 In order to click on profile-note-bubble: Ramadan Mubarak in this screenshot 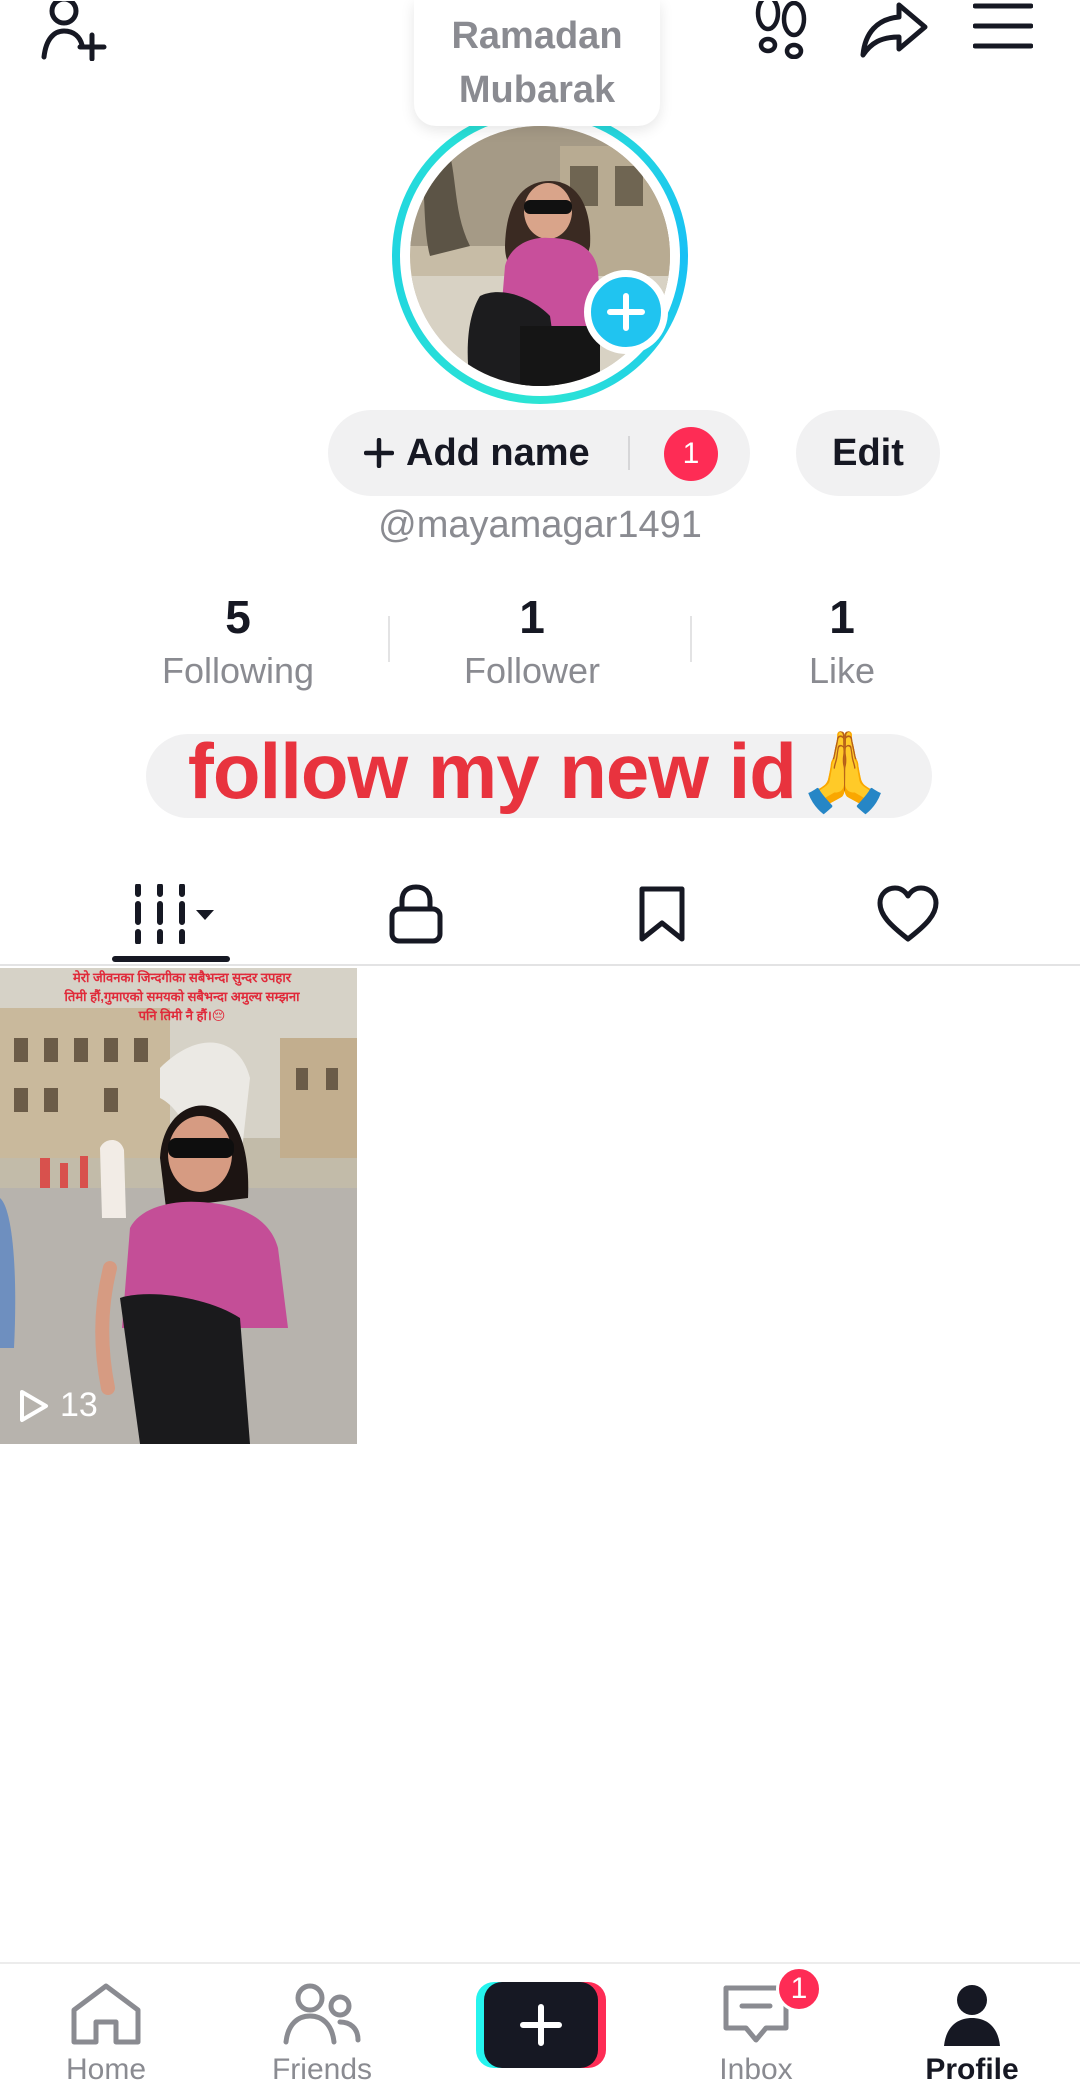, I will do `click(537, 63)`.